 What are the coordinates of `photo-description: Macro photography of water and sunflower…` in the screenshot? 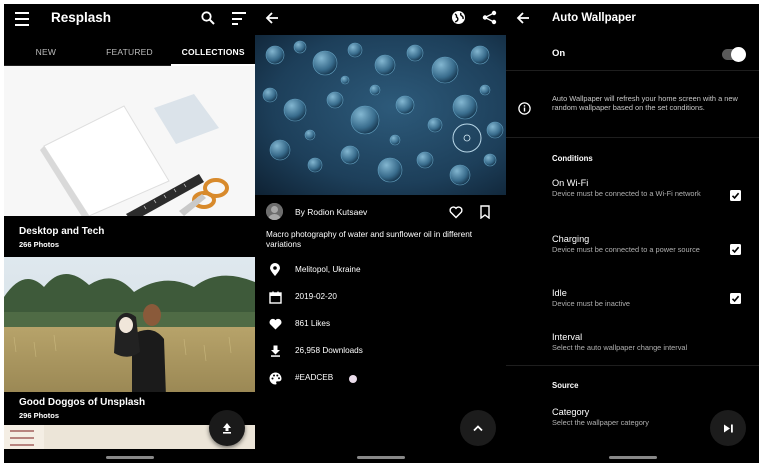 It's located at (369, 239).